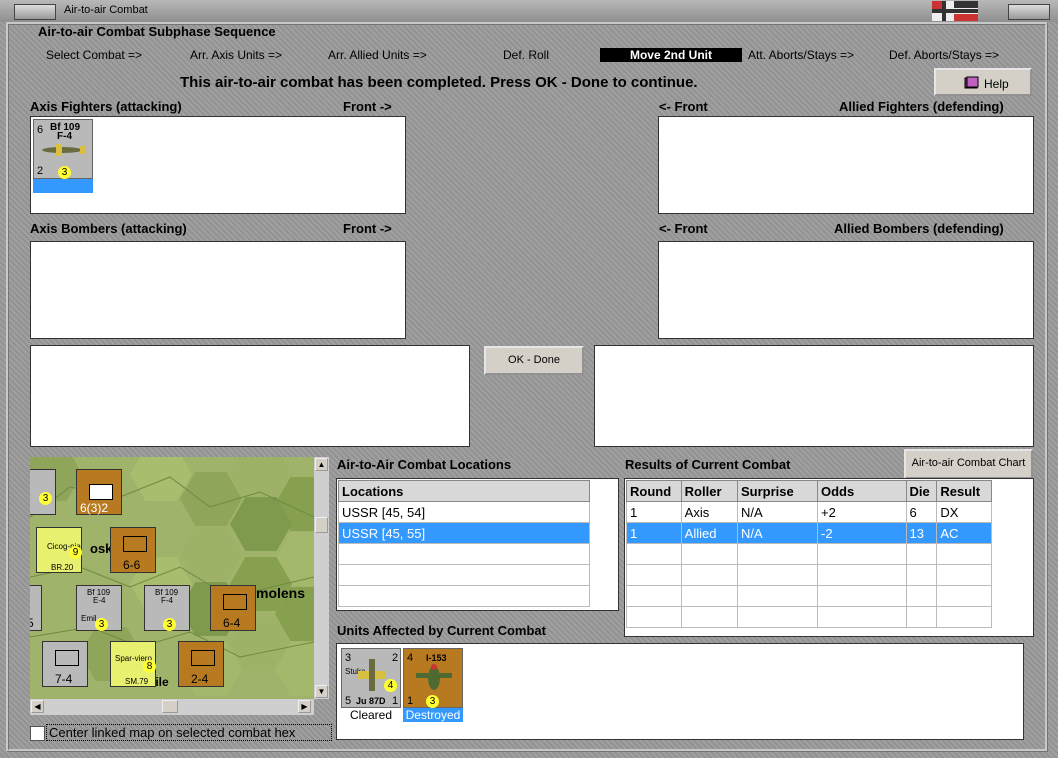 The image size is (1058, 758). What do you see at coordinates (59, 550) in the screenshot?
I see `map-unit: Cicog-nia 9 BR.20` at bounding box center [59, 550].